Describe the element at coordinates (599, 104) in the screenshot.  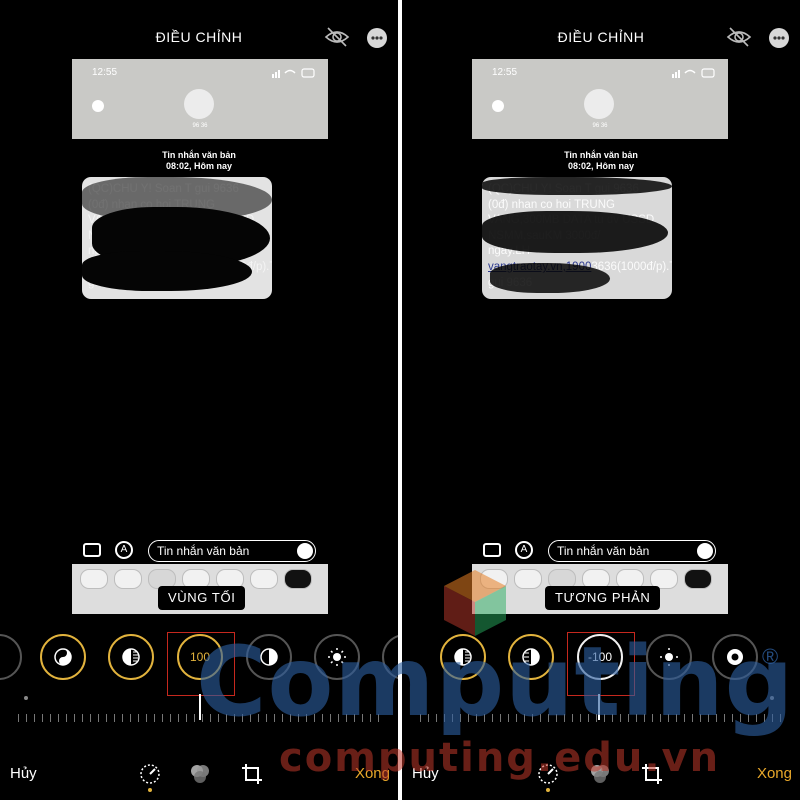
I see `avatar` at that location.